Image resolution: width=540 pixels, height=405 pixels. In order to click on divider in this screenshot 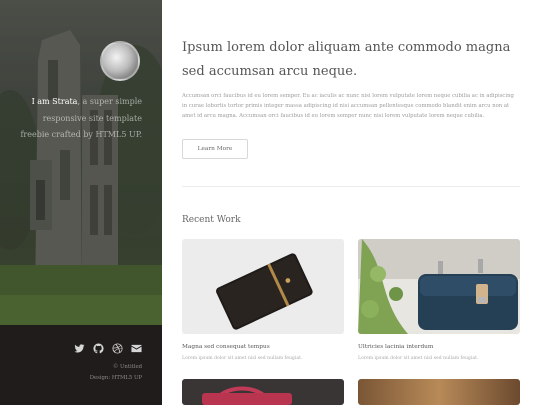, I will do `click(351, 186)`.